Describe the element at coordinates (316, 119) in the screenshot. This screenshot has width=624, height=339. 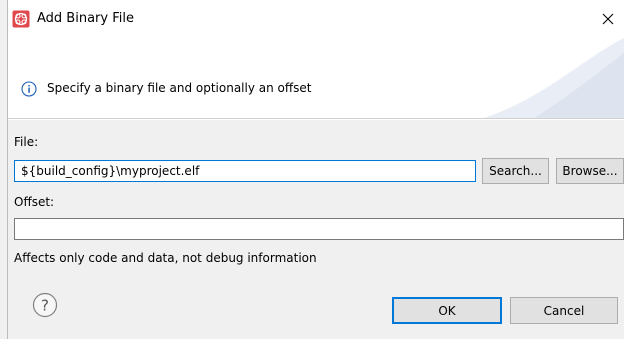
I see `banner-separator-highlight` at that location.